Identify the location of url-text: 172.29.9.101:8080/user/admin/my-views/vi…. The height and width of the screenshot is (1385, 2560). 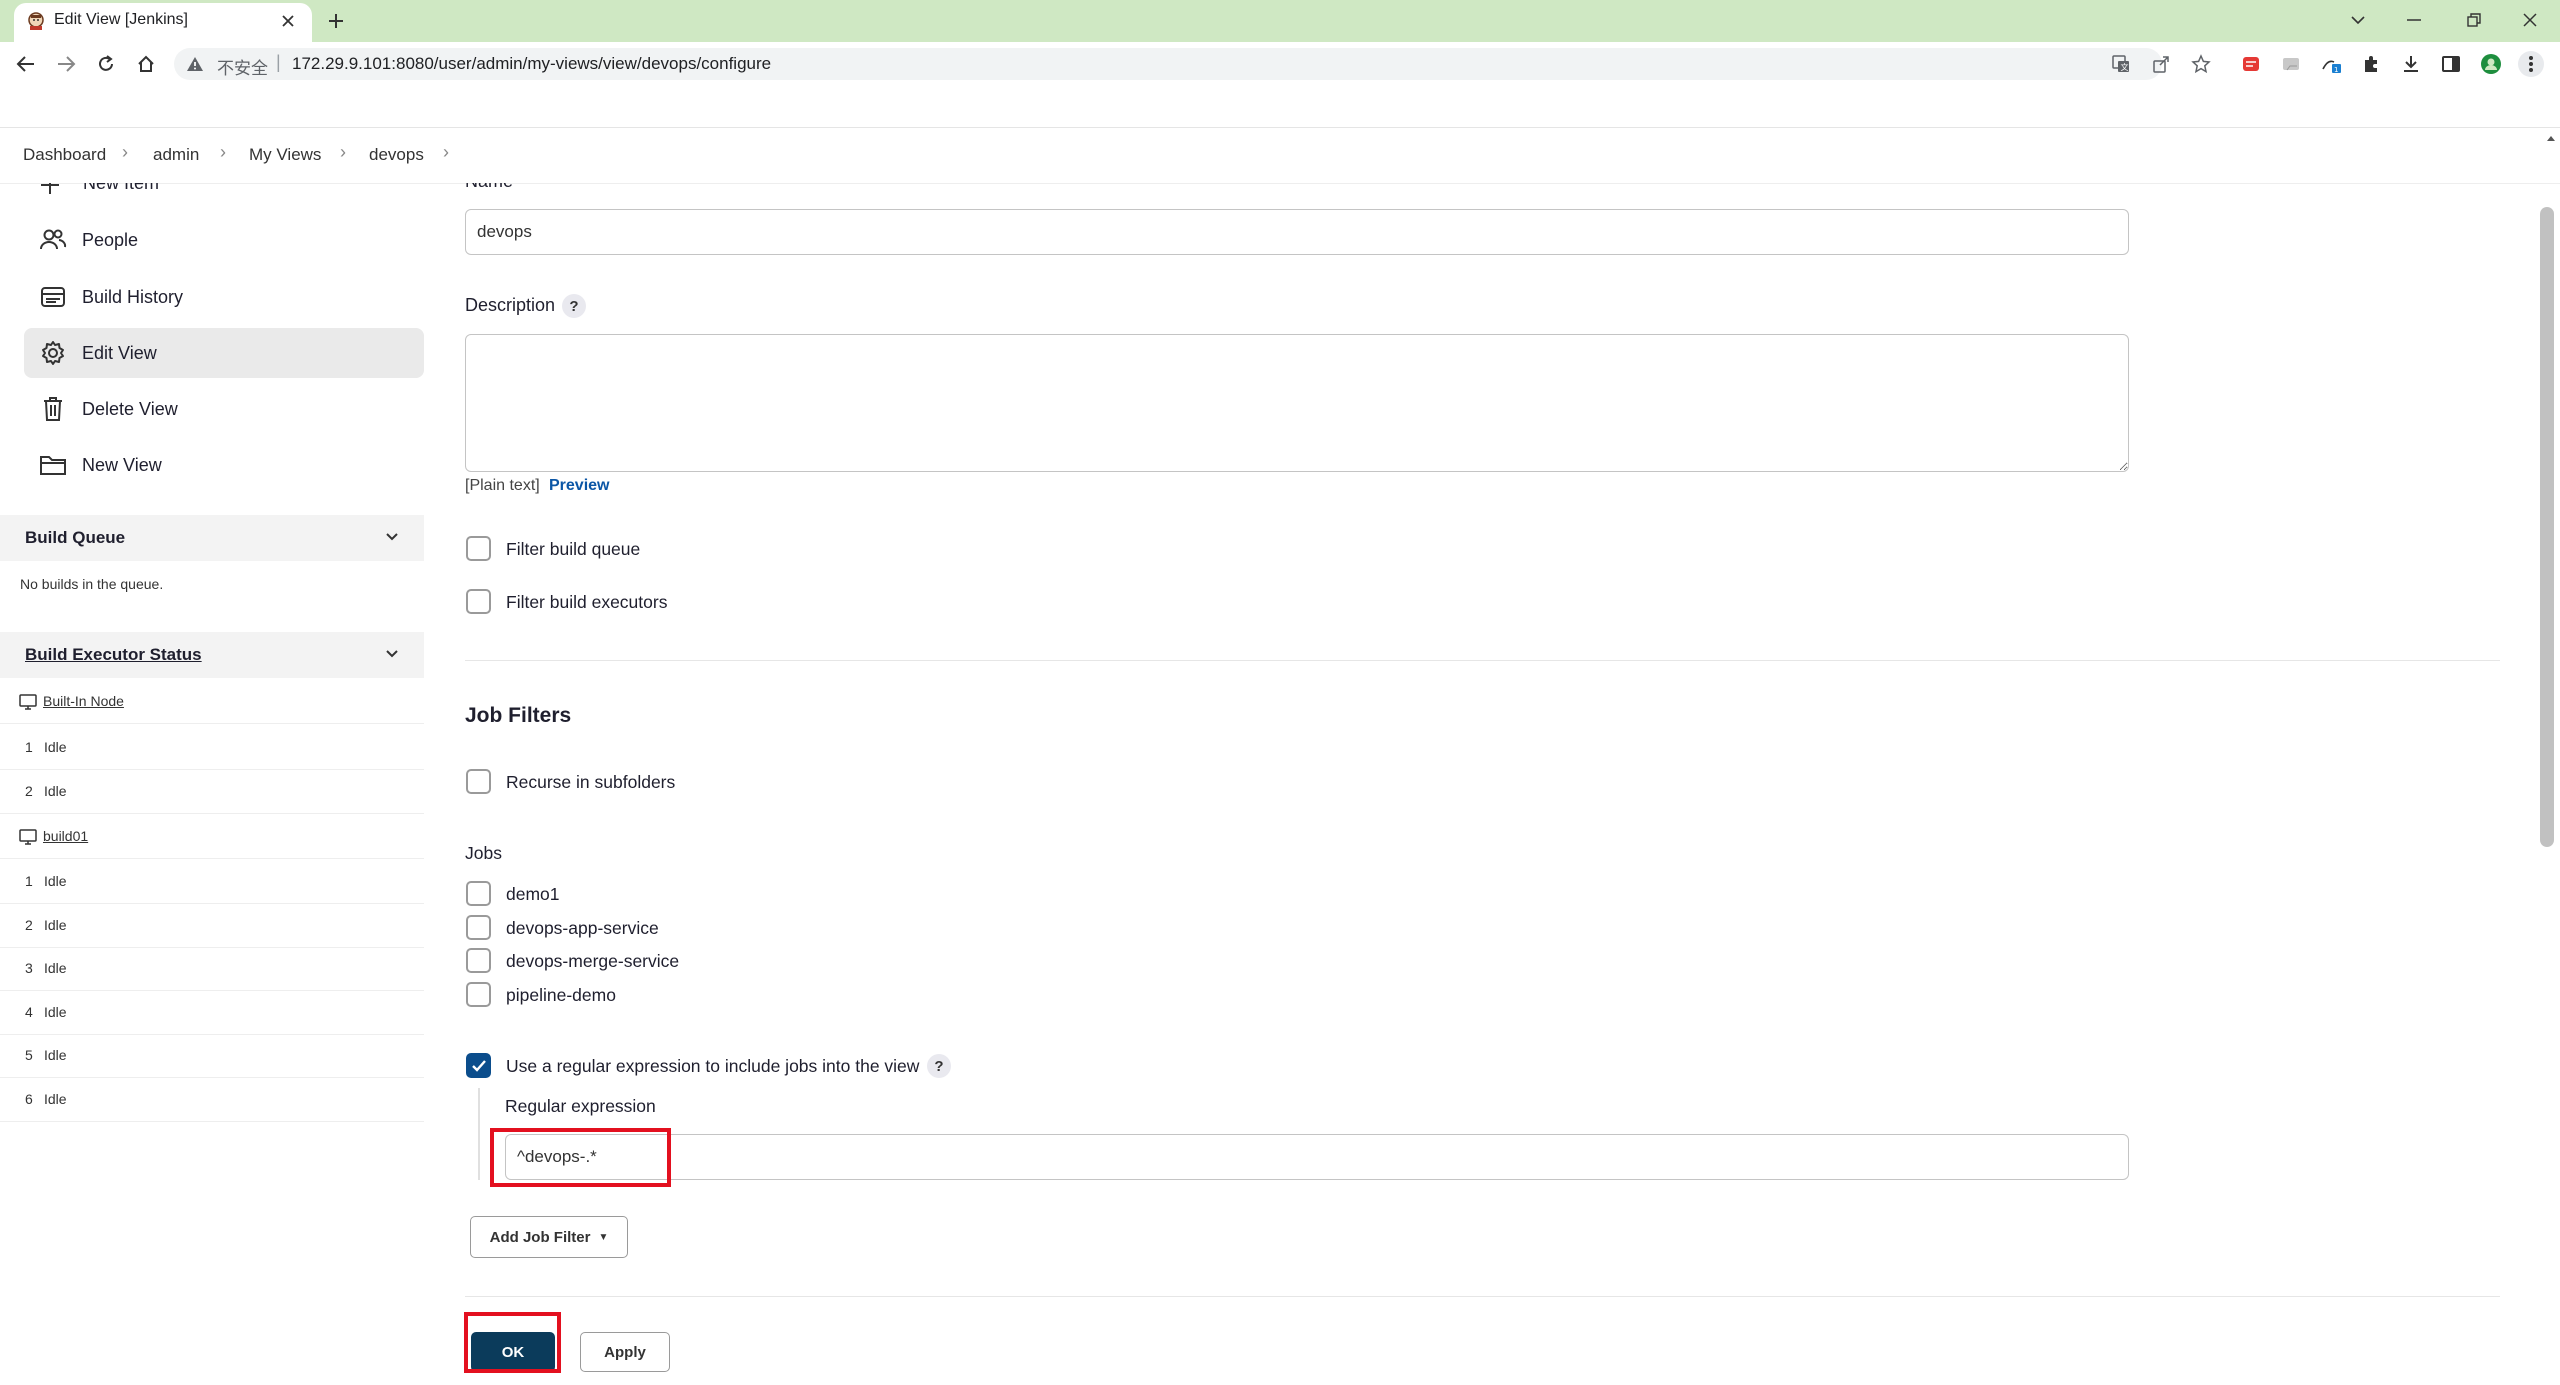
(531, 64).